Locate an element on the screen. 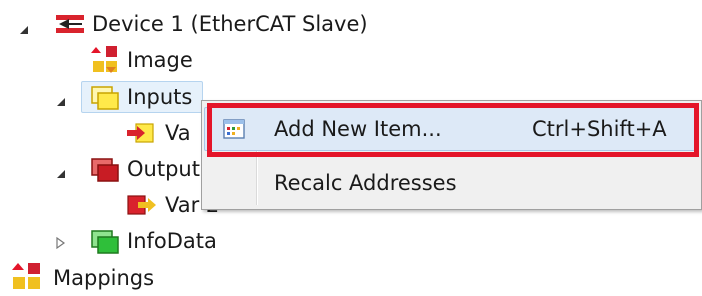 The height and width of the screenshot is (296, 702). tree-item-device: Device 1 (EtherCAT Slave) is located at coordinates (230, 24).